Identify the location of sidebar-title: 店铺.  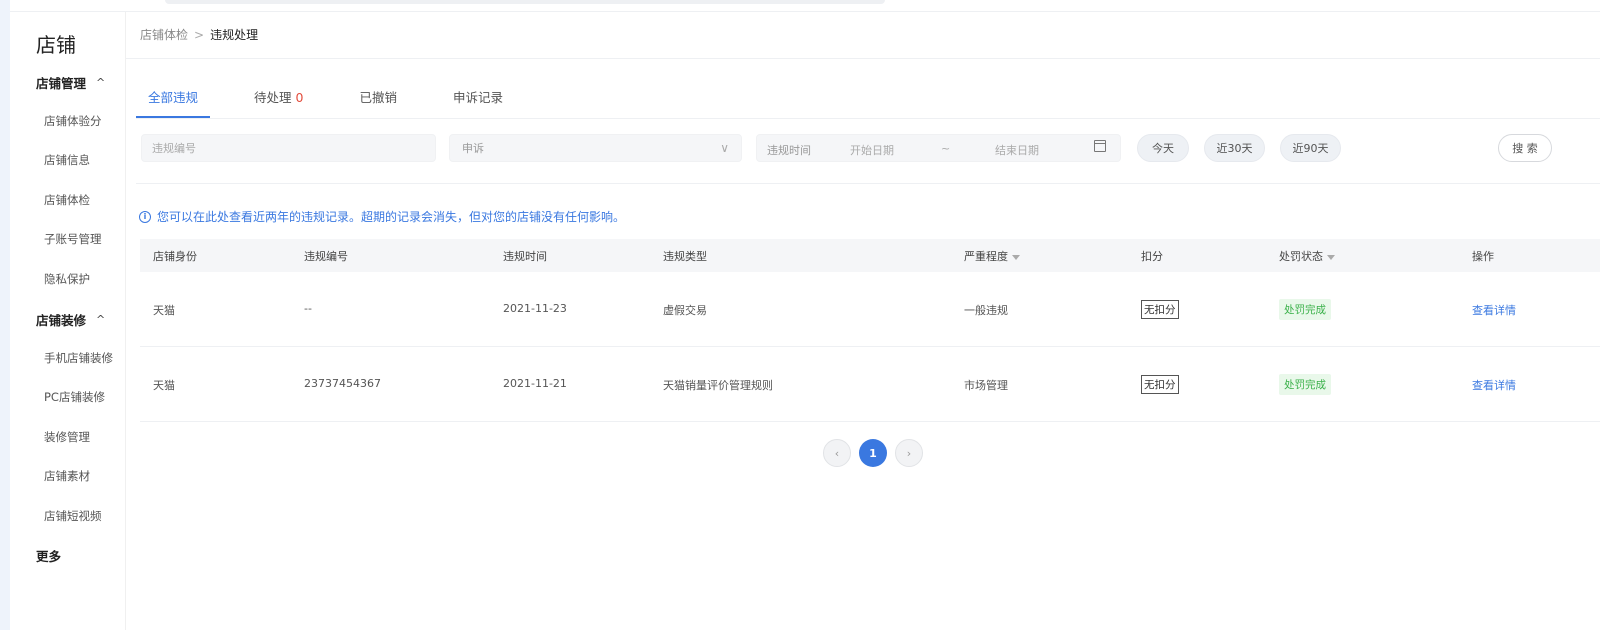
(56, 45).